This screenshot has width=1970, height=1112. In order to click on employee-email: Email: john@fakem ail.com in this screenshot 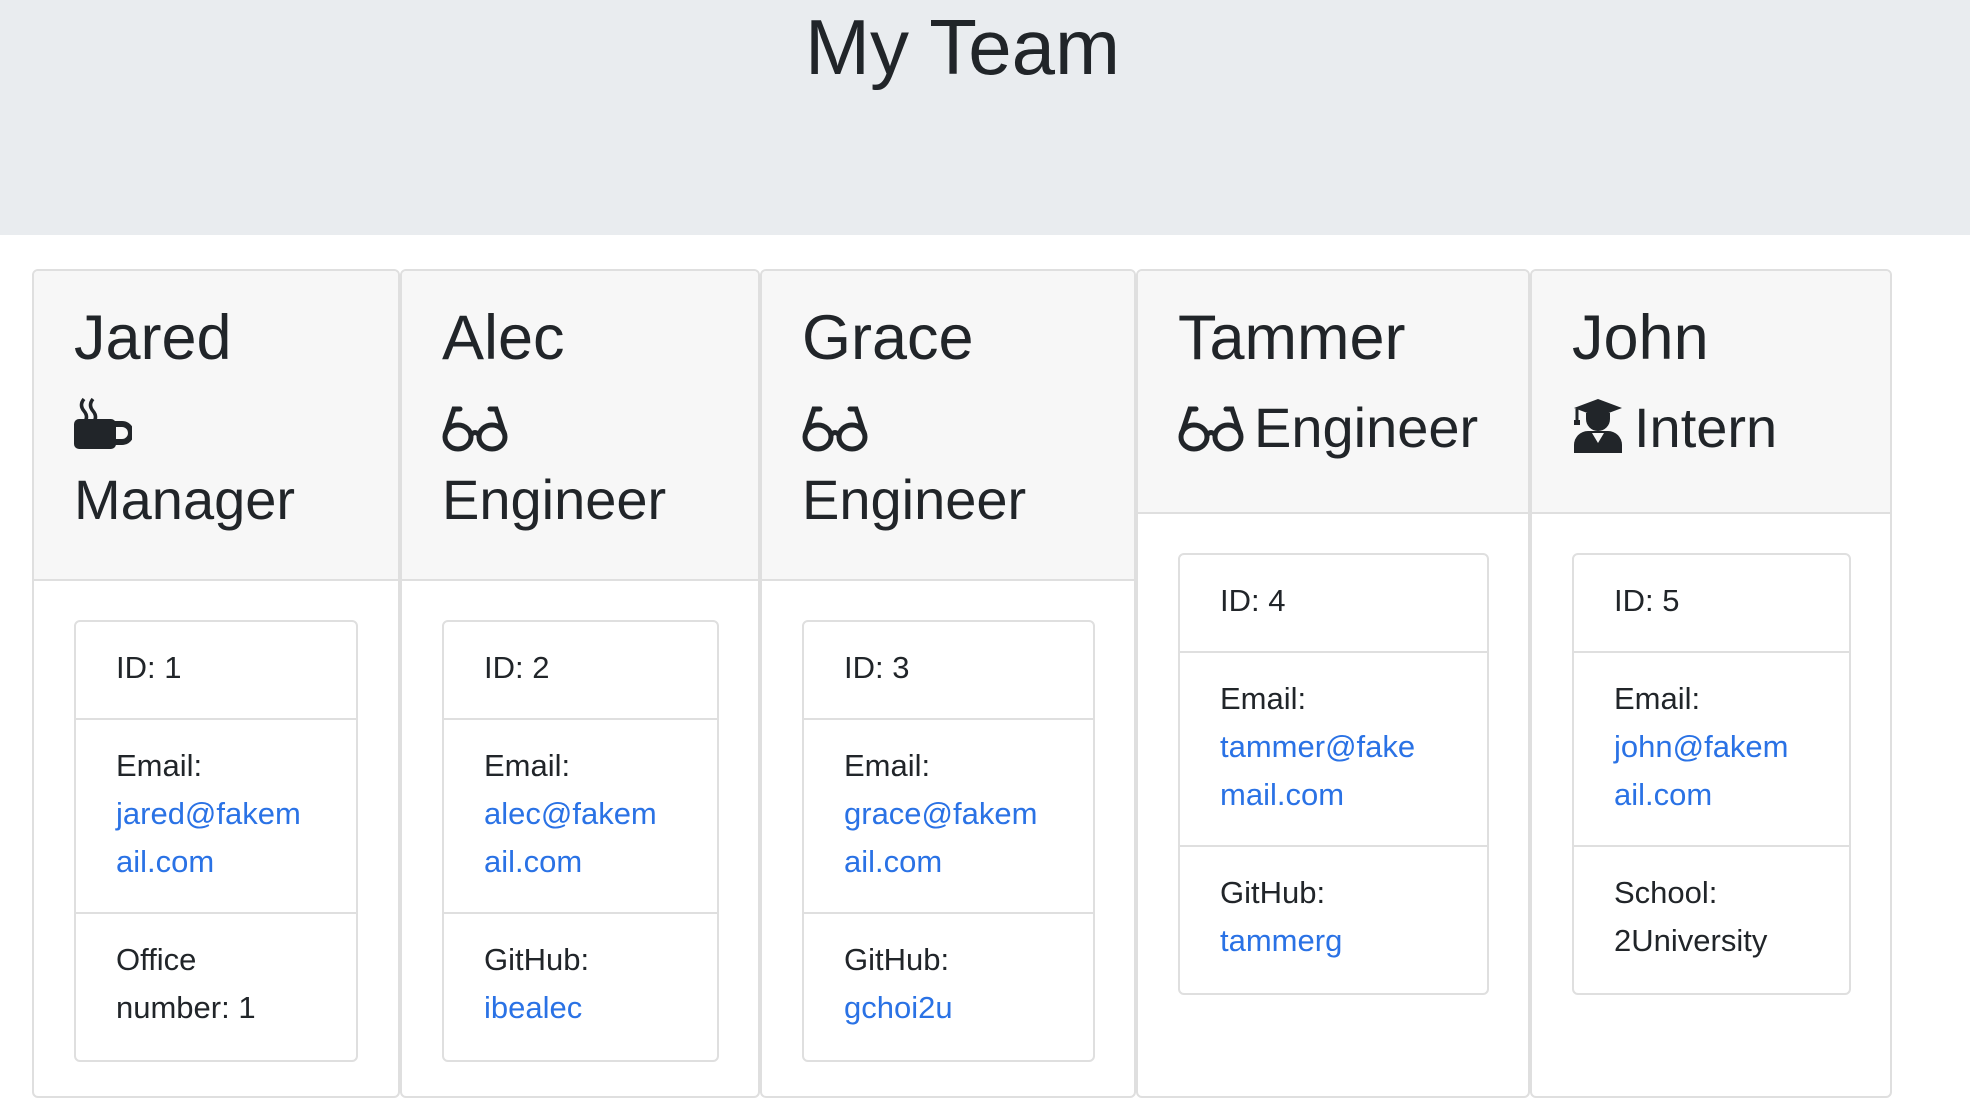, I will do `click(1711, 750)`.